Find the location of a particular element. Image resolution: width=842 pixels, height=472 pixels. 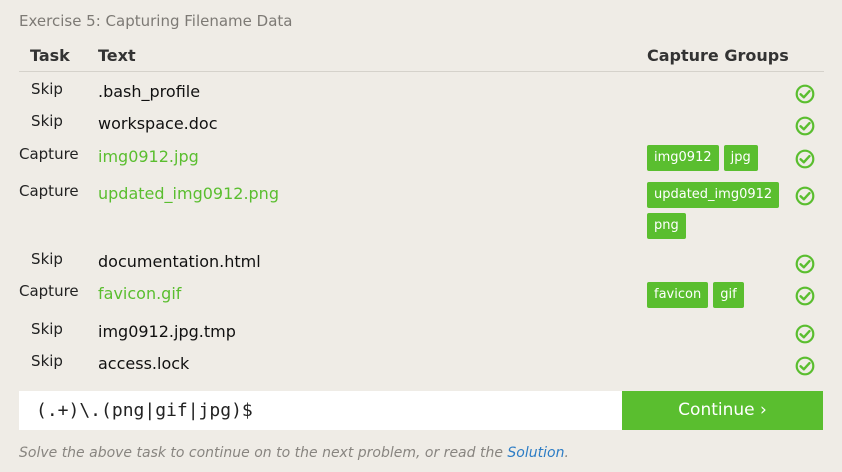

header-text: Text is located at coordinates (117, 55).